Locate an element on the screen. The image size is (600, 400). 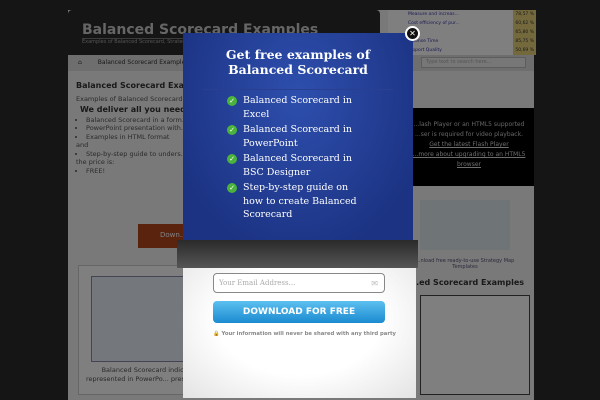
benefit-item: ✓ Balanced Scorecard in BSC Designer is located at coordinates (297, 165).